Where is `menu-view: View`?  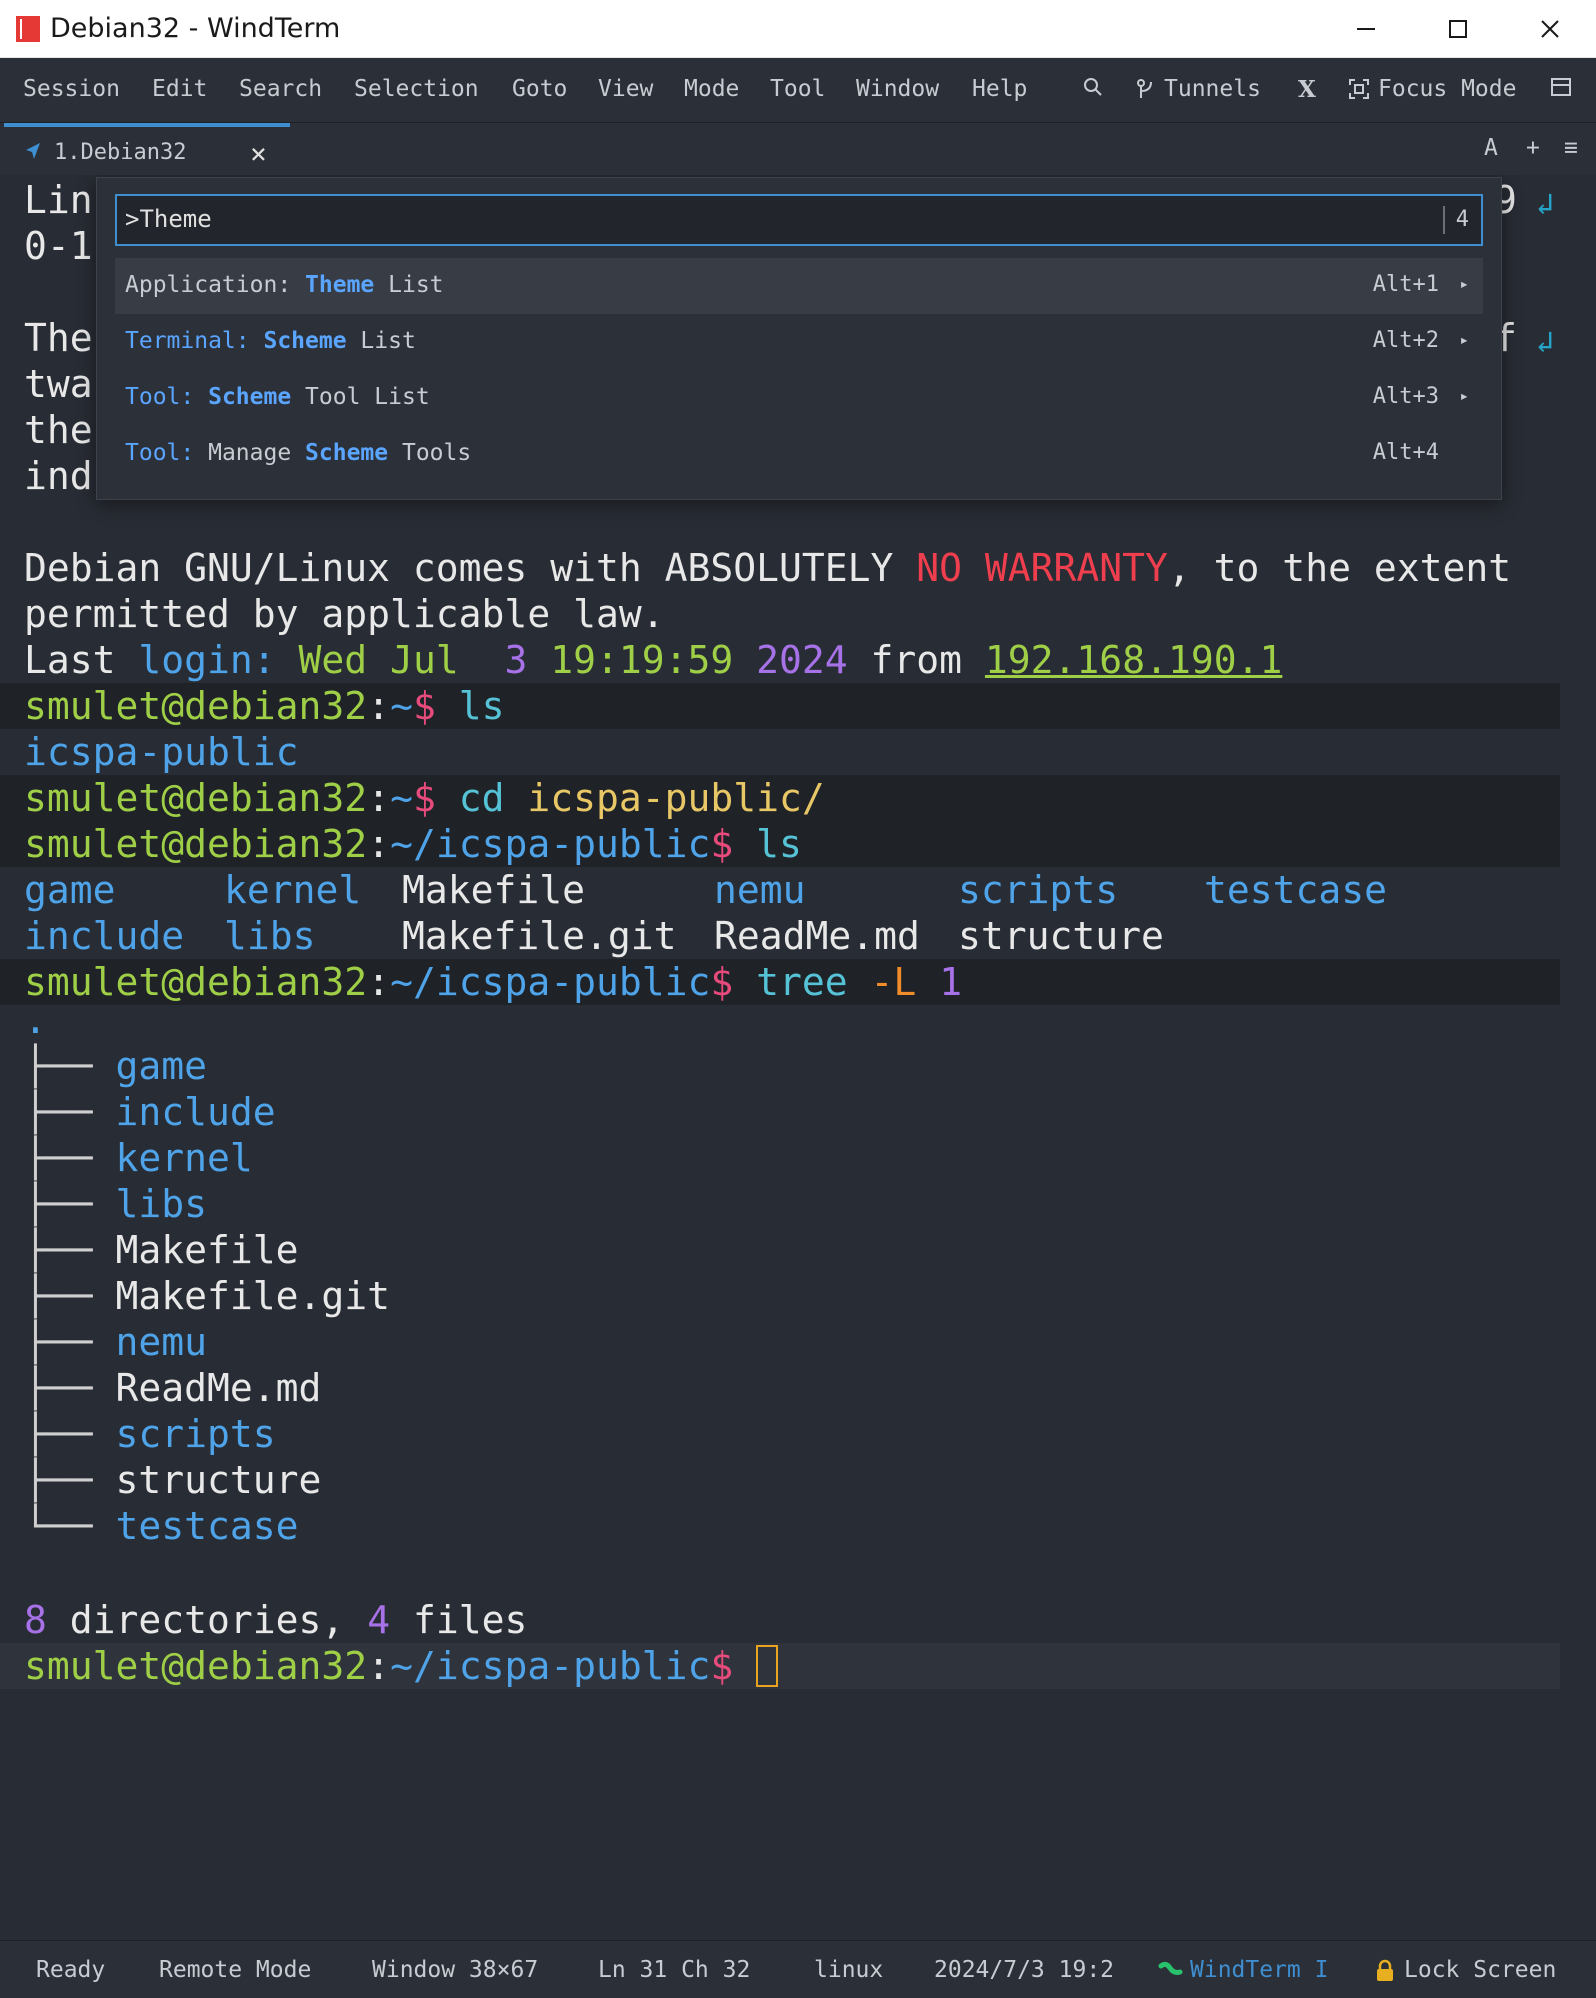
menu-view: View is located at coordinates (625, 89).